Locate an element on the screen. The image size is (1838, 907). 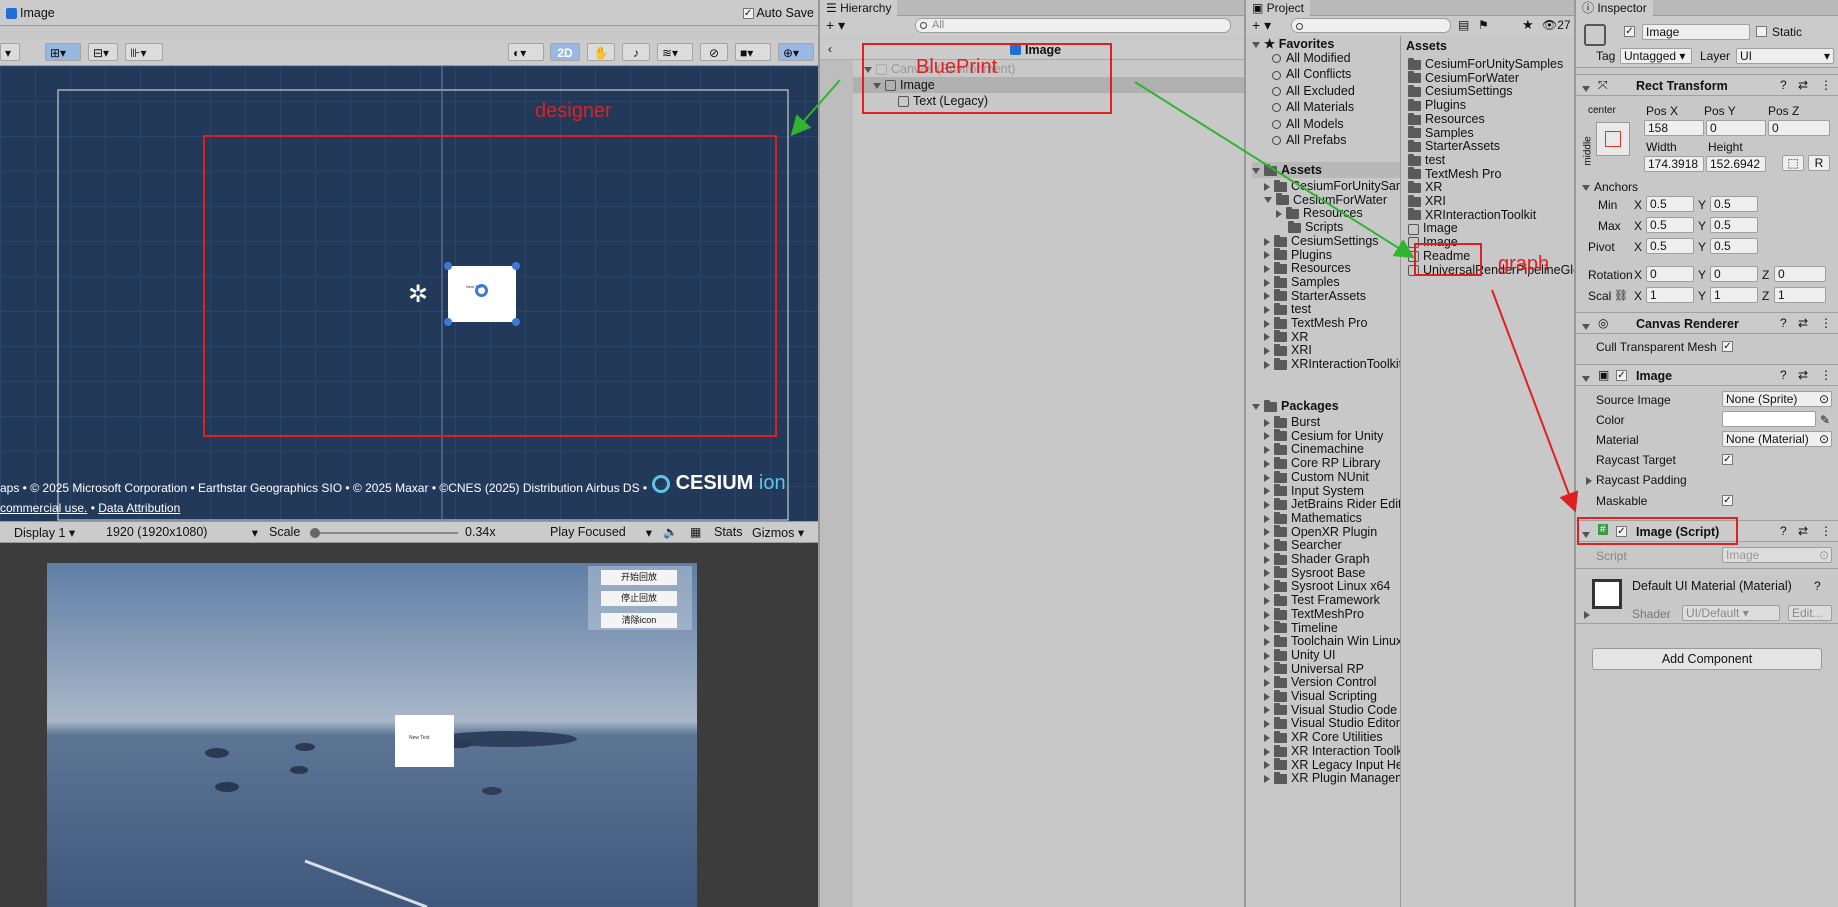
layer-dropdown: UI ▾ is located at coordinates (1785, 56).